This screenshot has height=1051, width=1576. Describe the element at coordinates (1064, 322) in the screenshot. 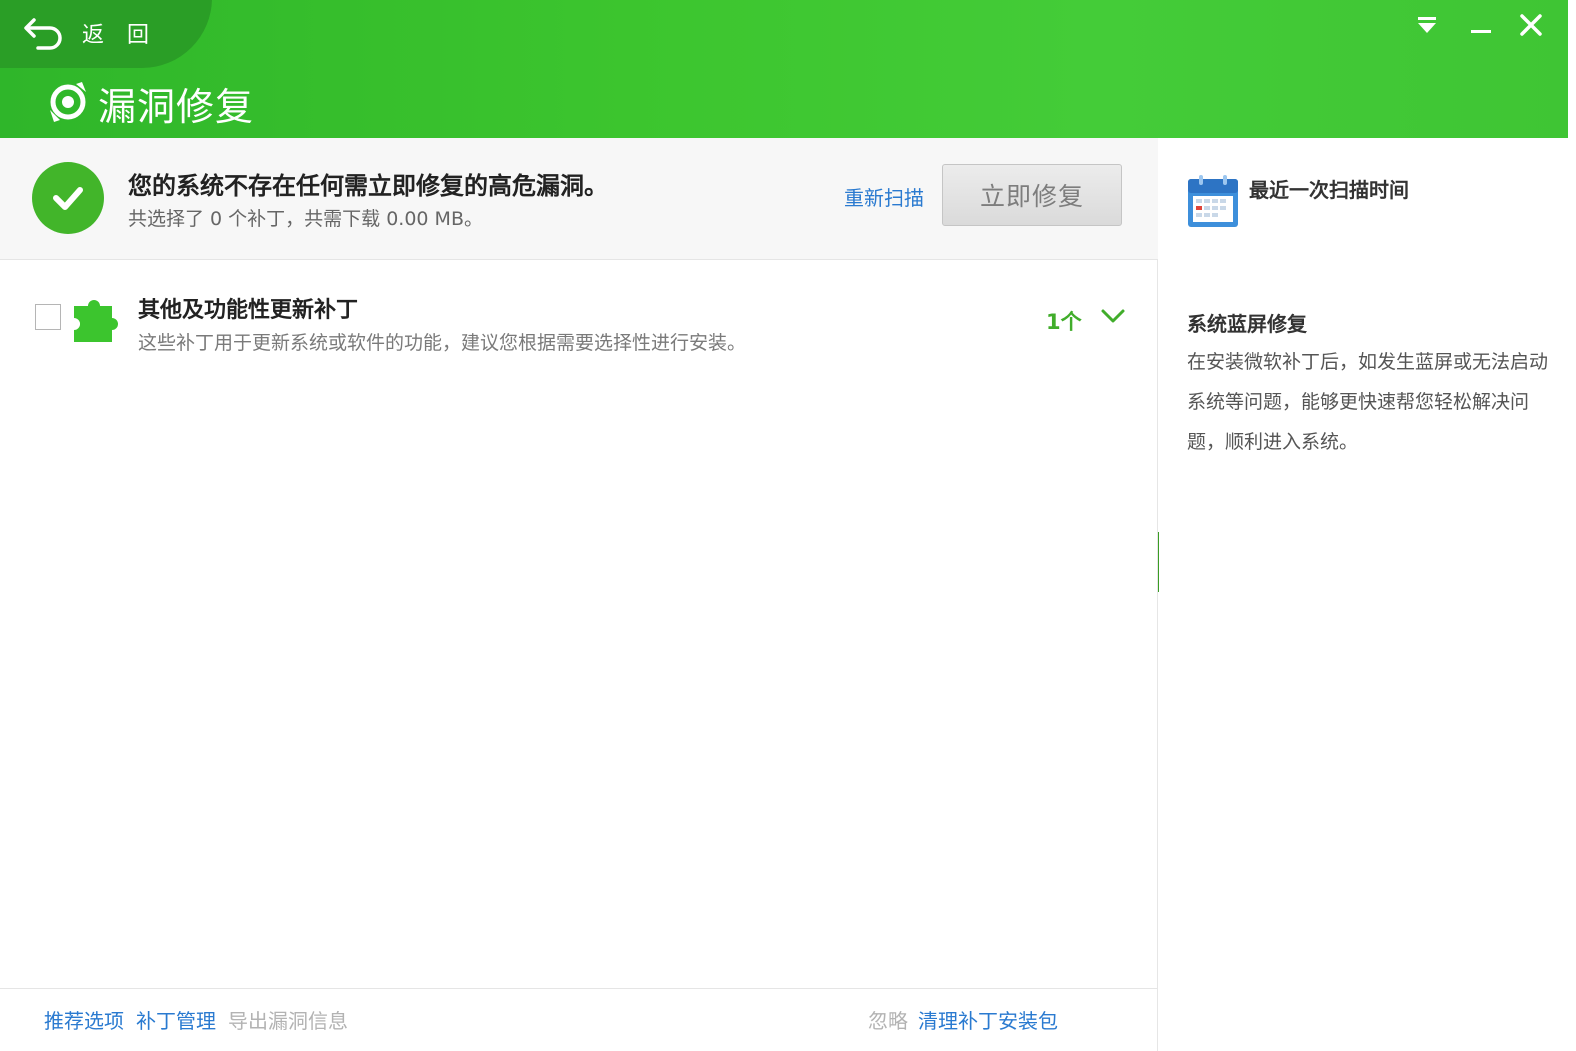

I see `patch-group-count: 1个` at that location.